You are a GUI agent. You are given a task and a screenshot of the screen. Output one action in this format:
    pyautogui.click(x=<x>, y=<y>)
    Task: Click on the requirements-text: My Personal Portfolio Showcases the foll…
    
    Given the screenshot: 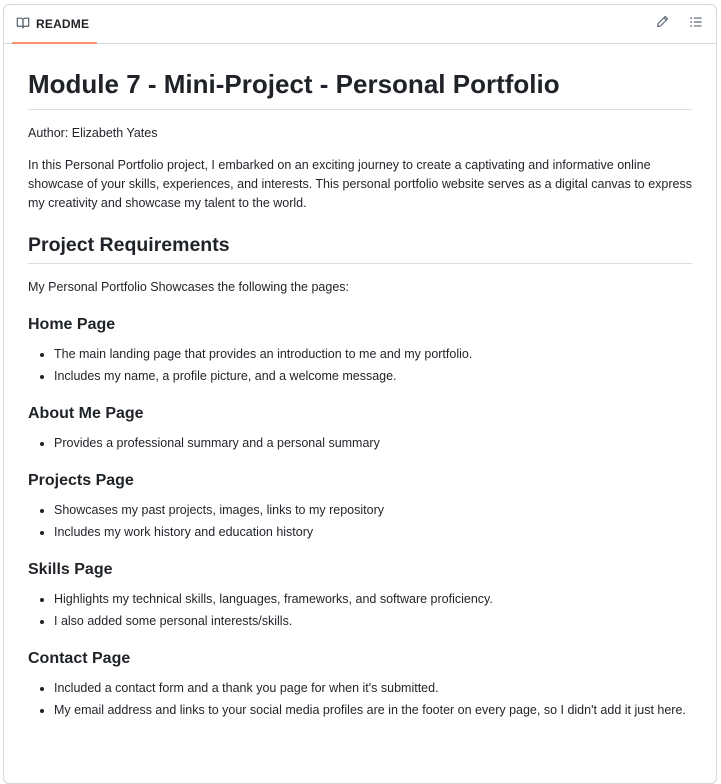 What is the action you would take?
    pyautogui.click(x=189, y=286)
    